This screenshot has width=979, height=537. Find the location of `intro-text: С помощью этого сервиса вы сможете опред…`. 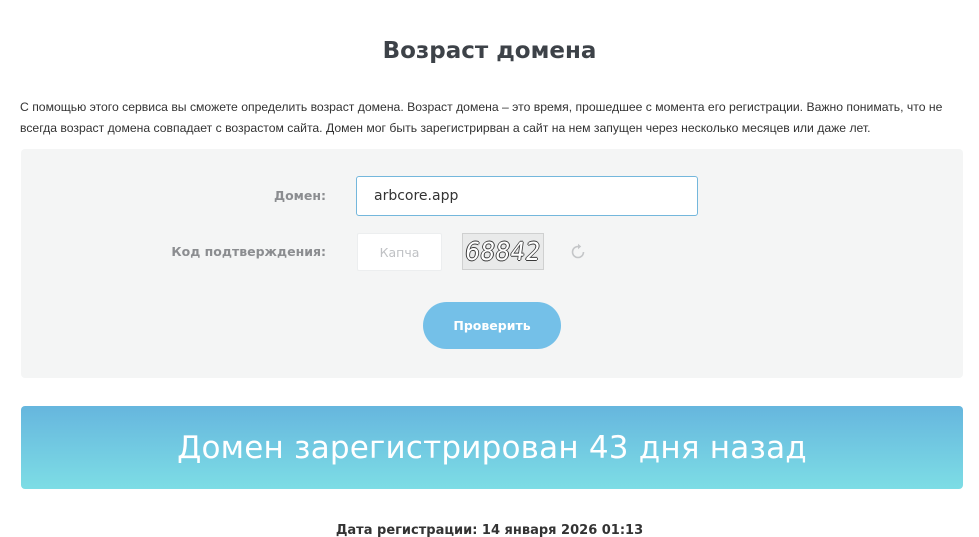

intro-text: С помощью этого сервиса вы сможете опред… is located at coordinates (481, 117).